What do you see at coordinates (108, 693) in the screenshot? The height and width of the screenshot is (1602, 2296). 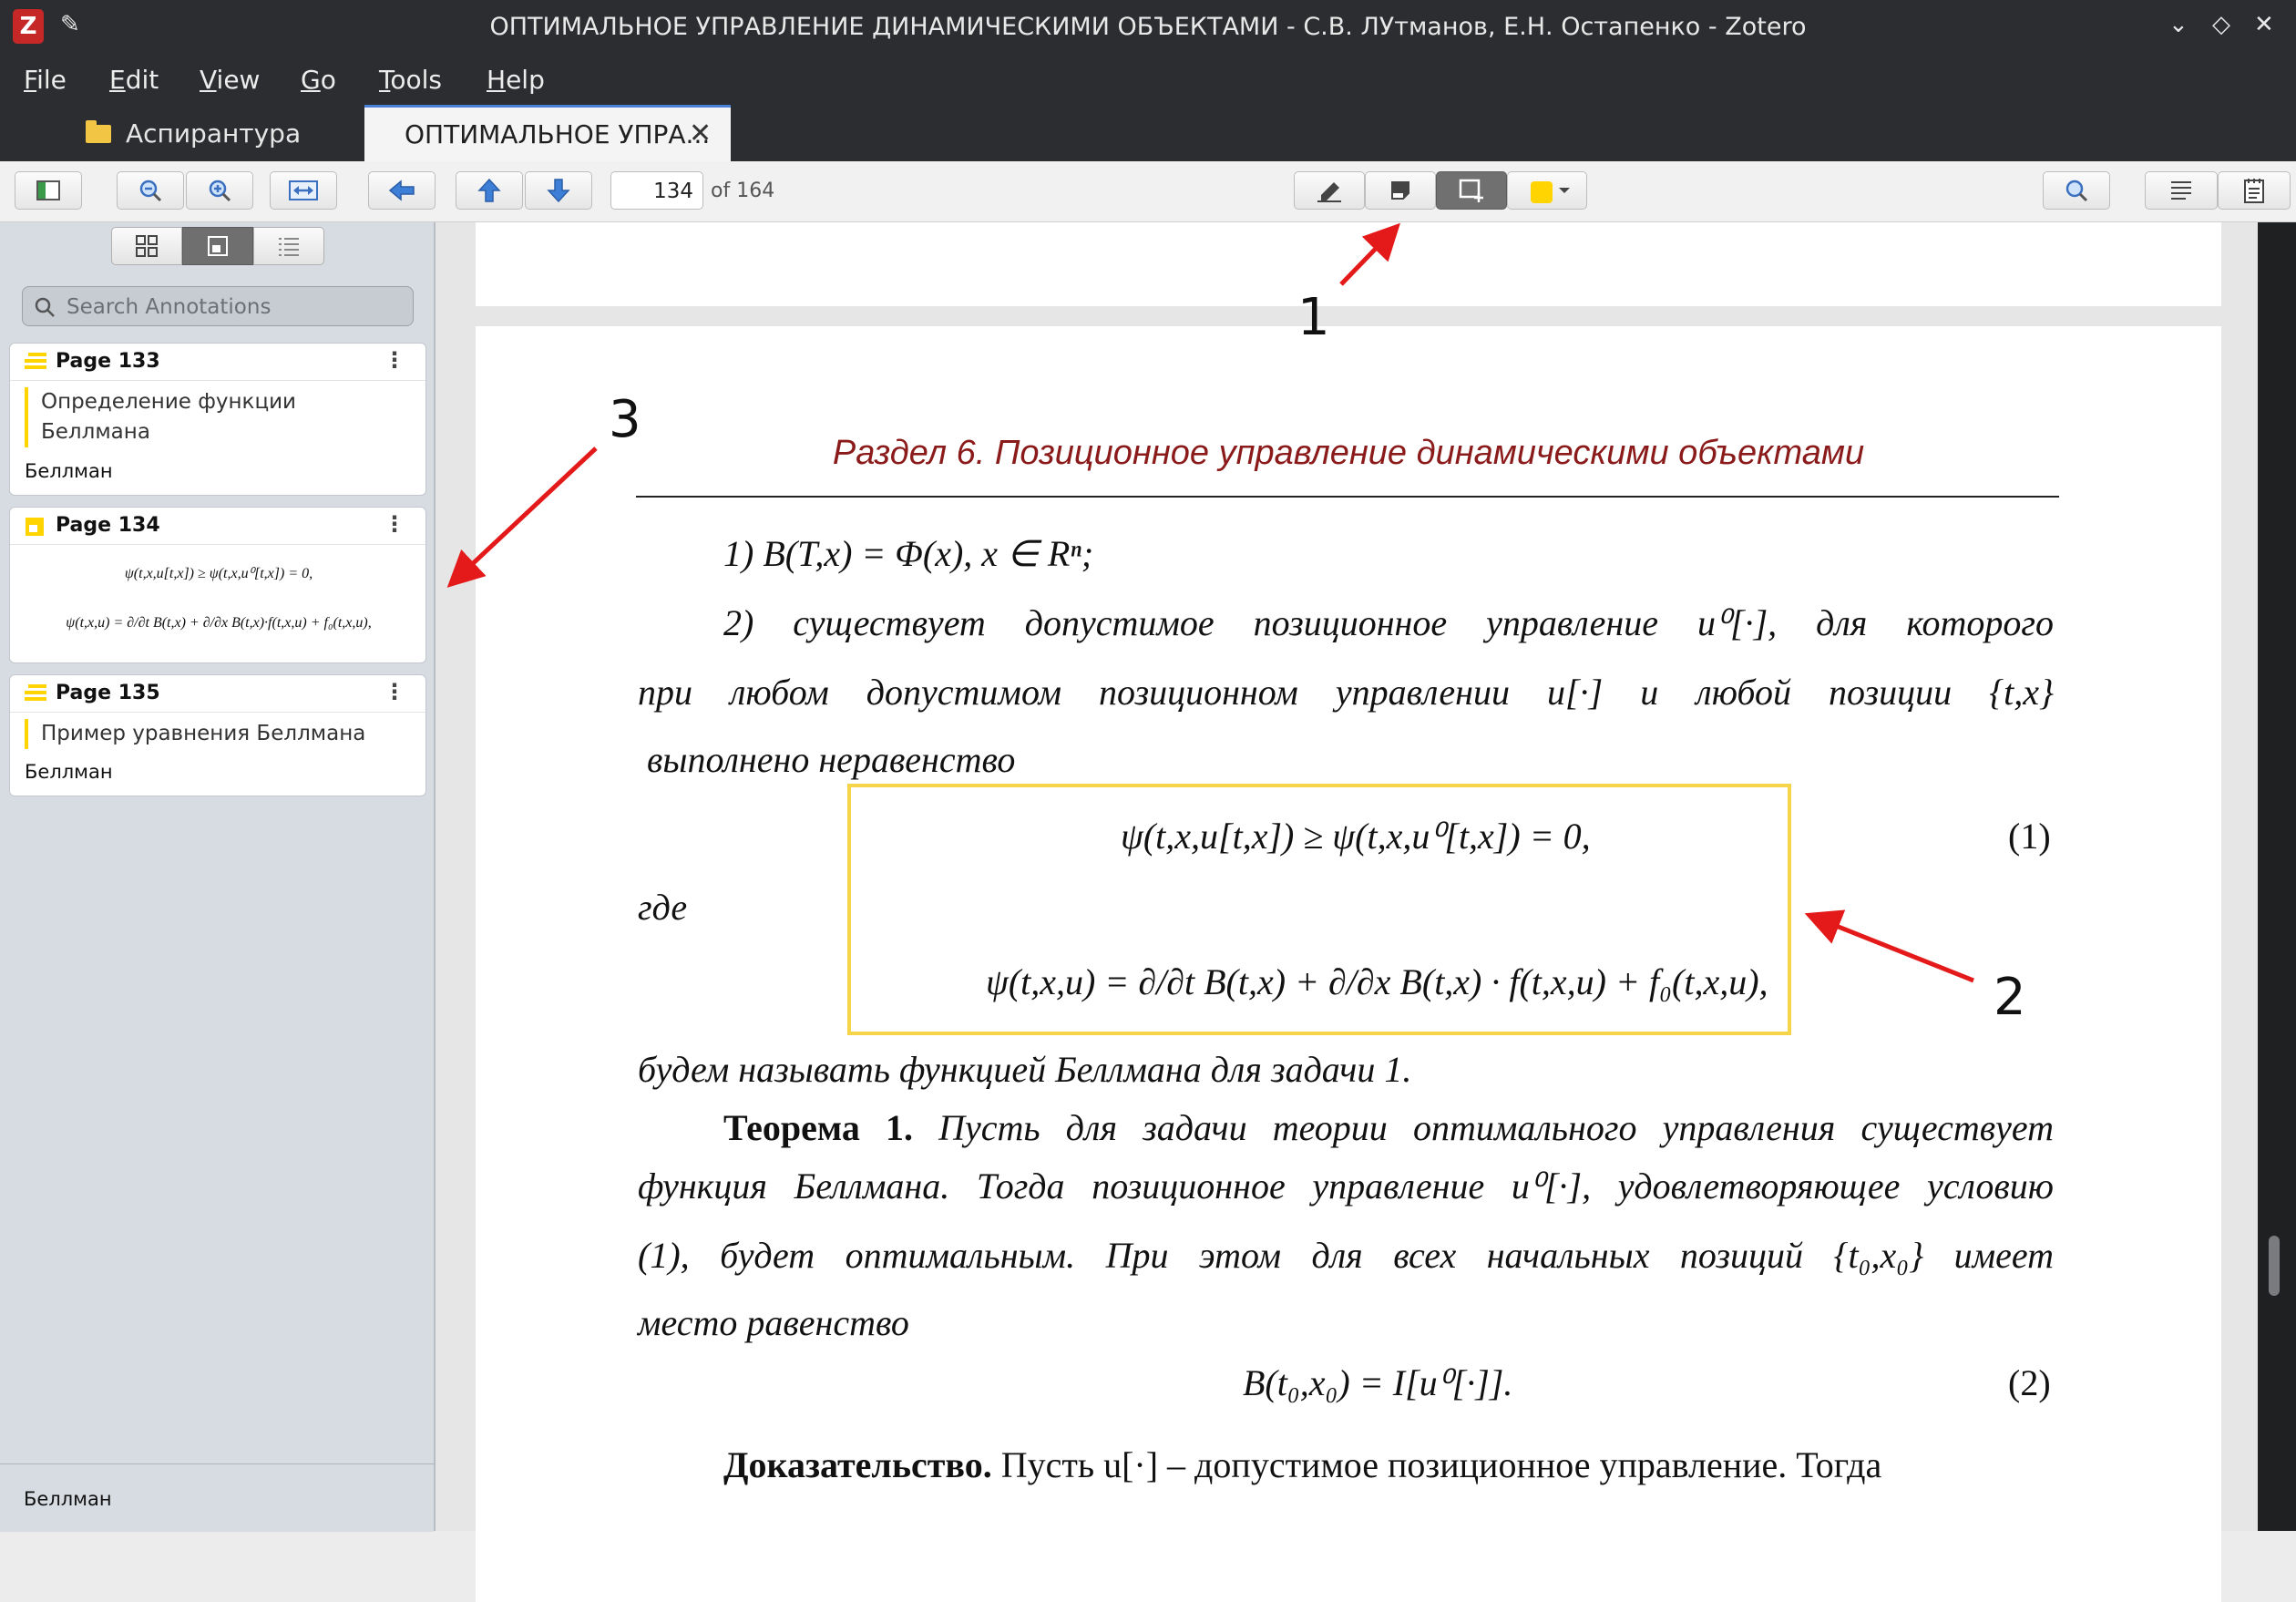 I see `annotation-page-label: Page 135` at bounding box center [108, 693].